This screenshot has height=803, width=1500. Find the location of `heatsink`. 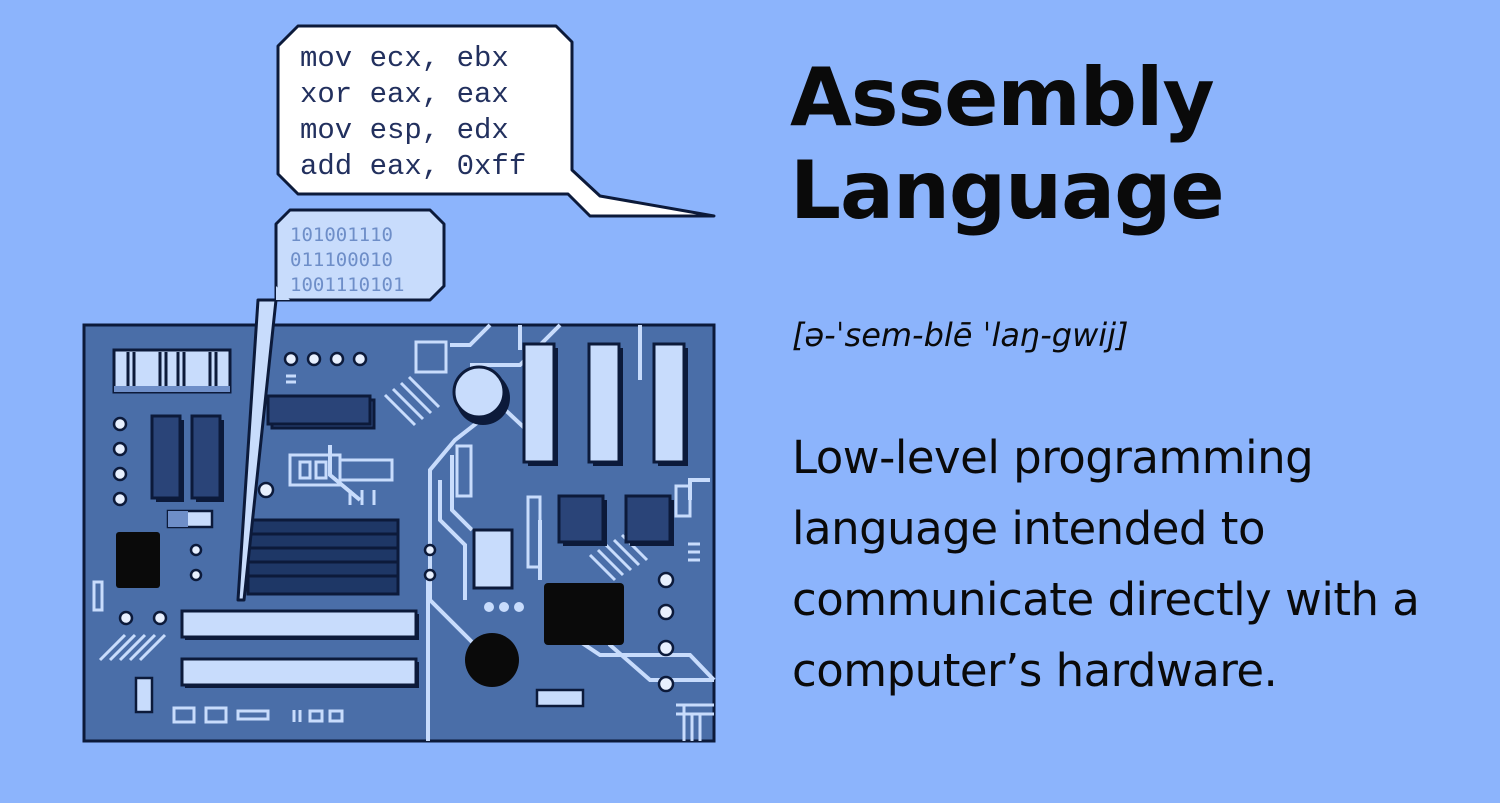

heatsink is located at coordinates (323, 557).